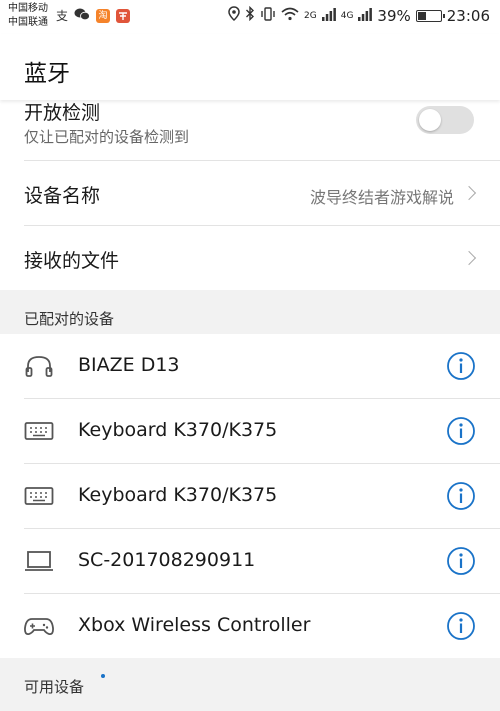 This screenshot has height=711, width=500. I want to click on paired-device-row: Xbox Wireless Controller, so click(250, 626).